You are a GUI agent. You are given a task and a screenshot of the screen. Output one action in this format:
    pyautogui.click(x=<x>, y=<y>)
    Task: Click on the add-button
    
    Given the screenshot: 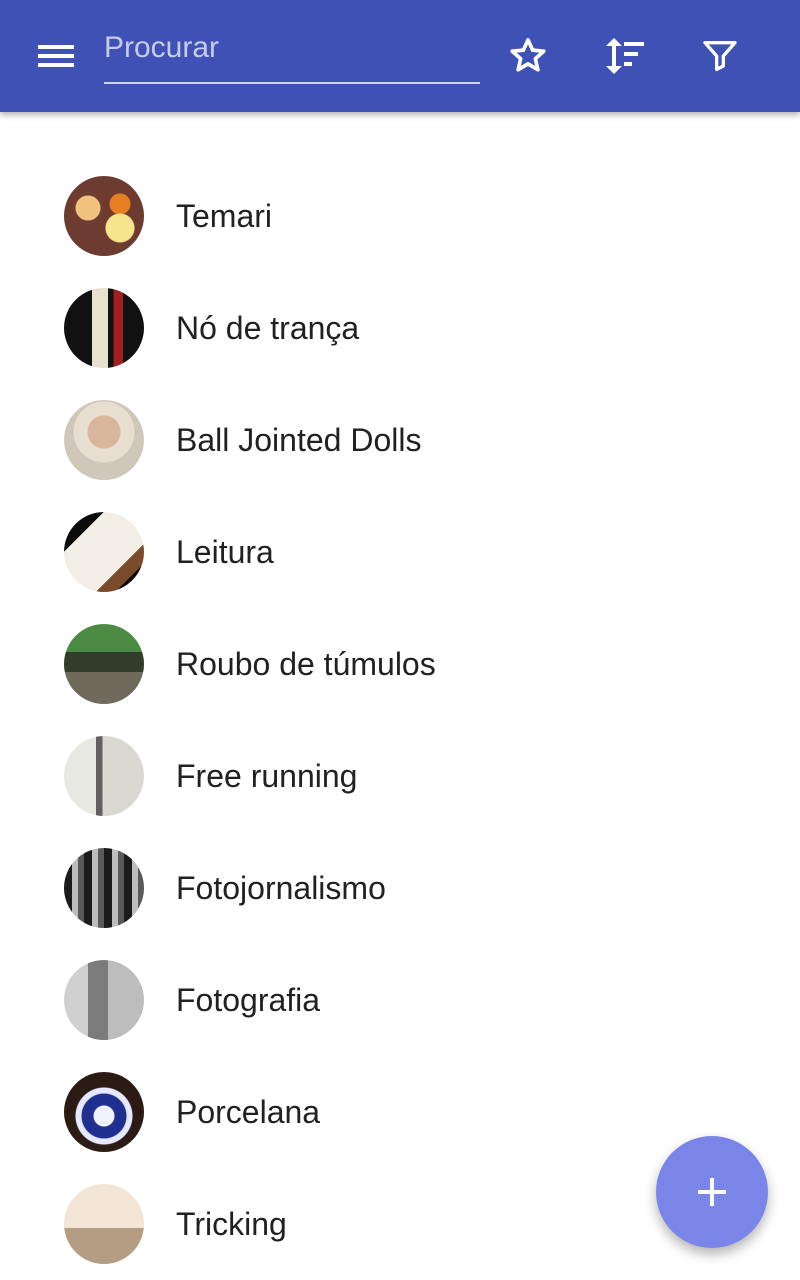 What is the action you would take?
    pyautogui.click(x=712, y=1192)
    